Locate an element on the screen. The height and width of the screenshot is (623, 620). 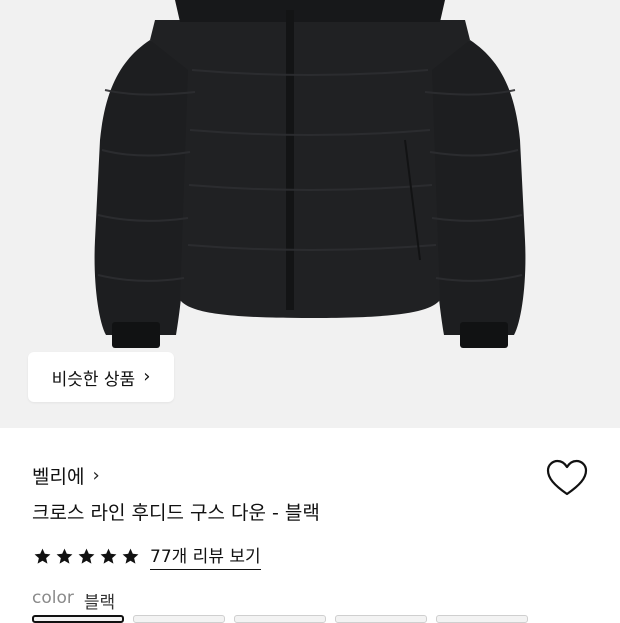
color-label: color is located at coordinates (53, 598).